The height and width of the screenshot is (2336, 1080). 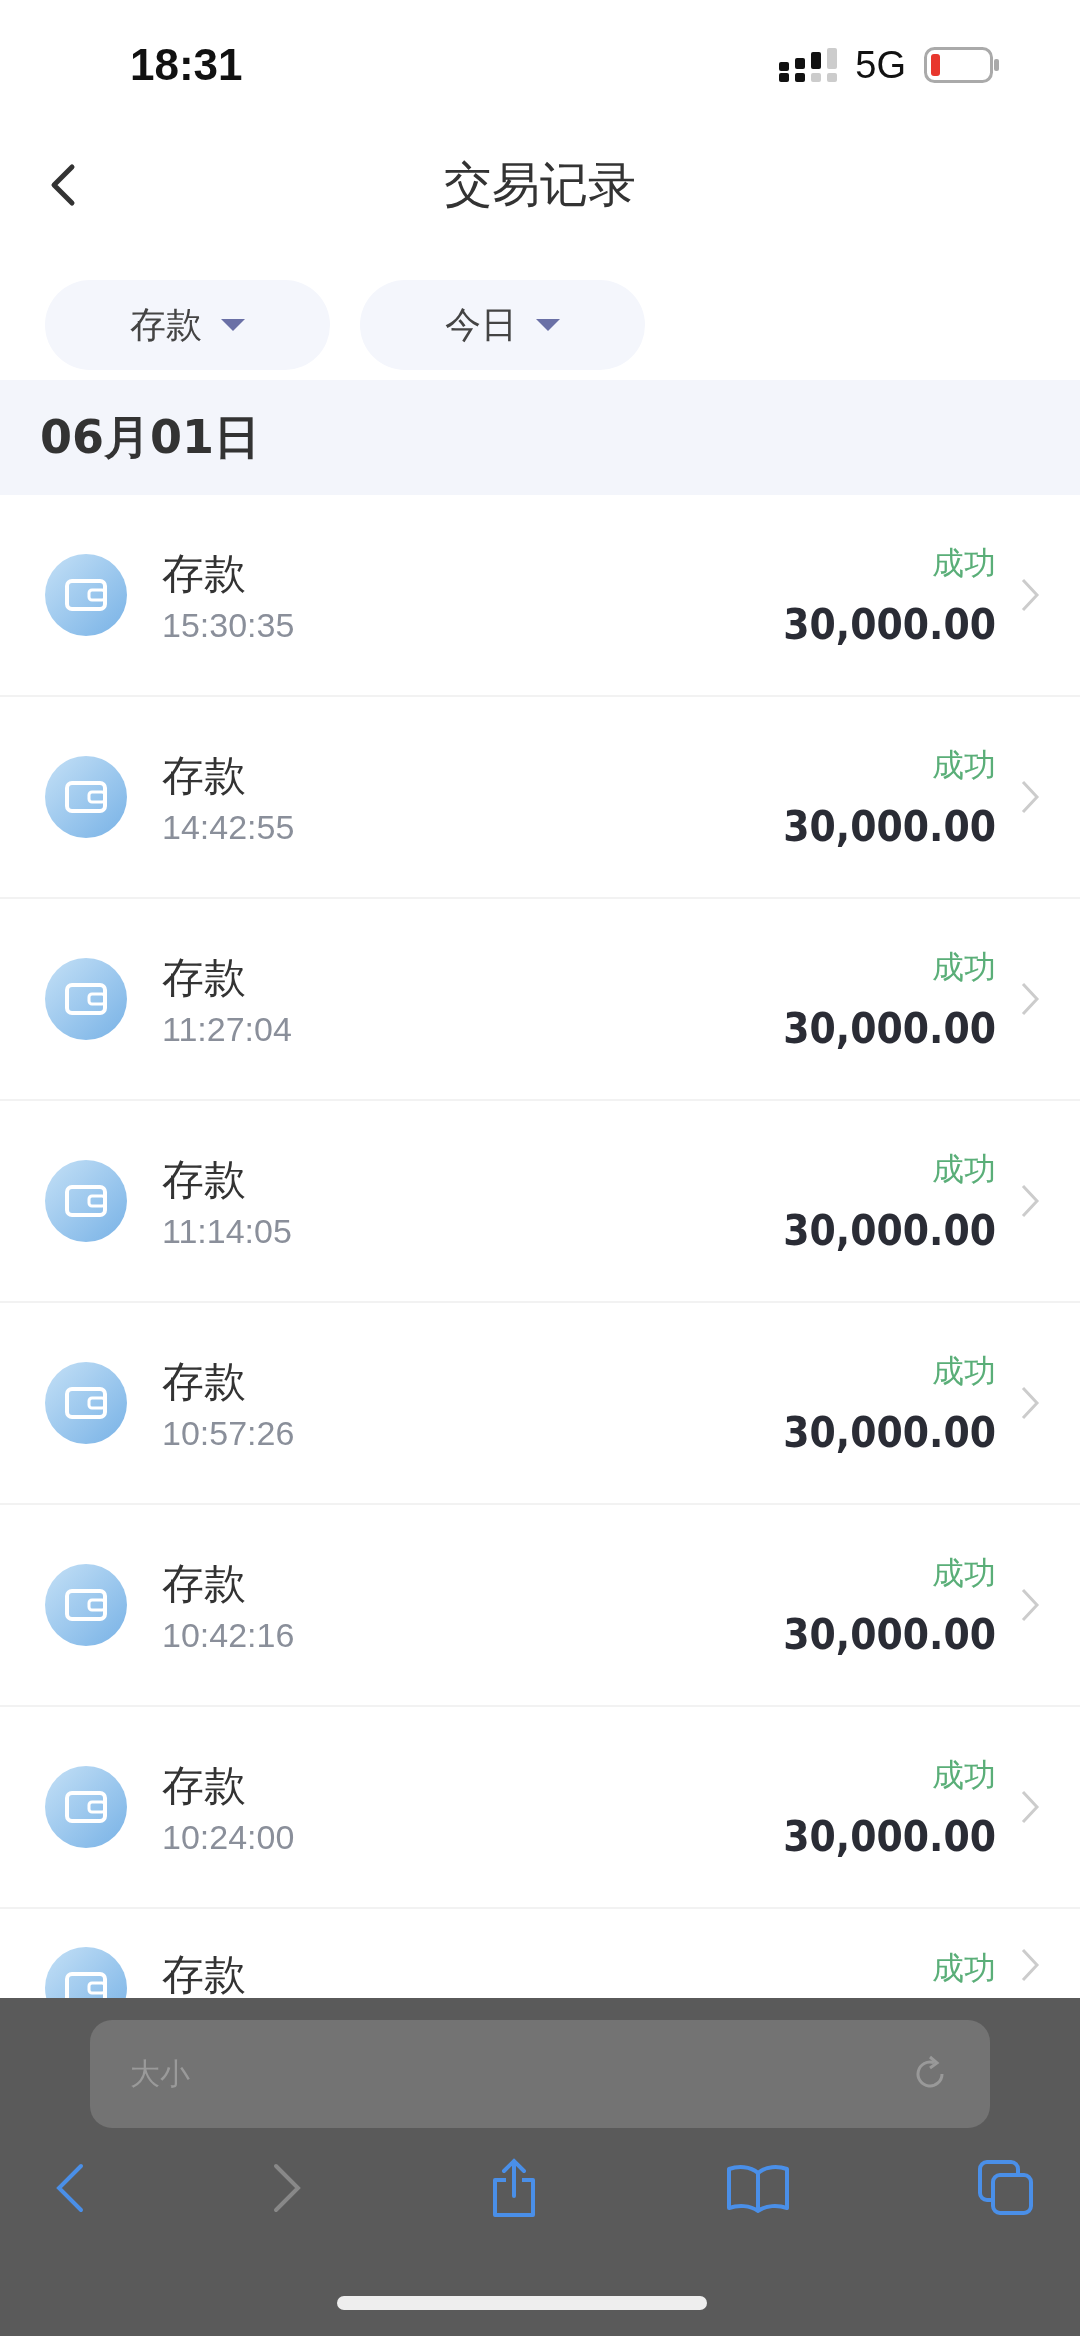 What do you see at coordinates (540, 184) in the screenshot?
I see `page-title: 交易记录` at bounding box center [540, 184].